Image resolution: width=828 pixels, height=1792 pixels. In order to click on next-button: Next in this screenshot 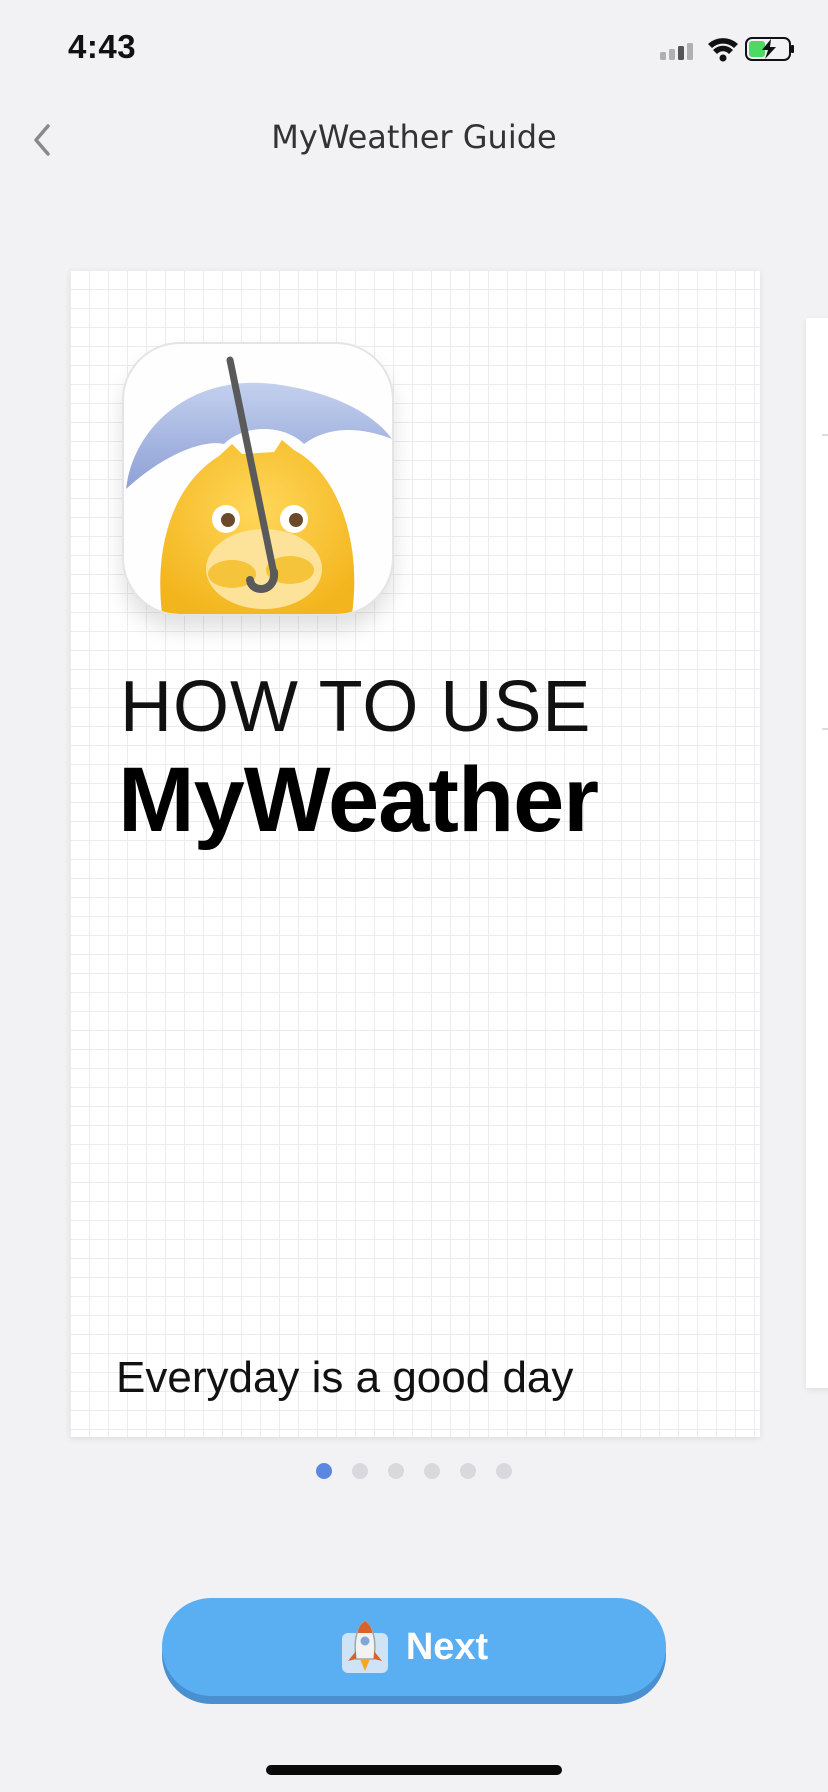, I will do `click(414, 1647)`.